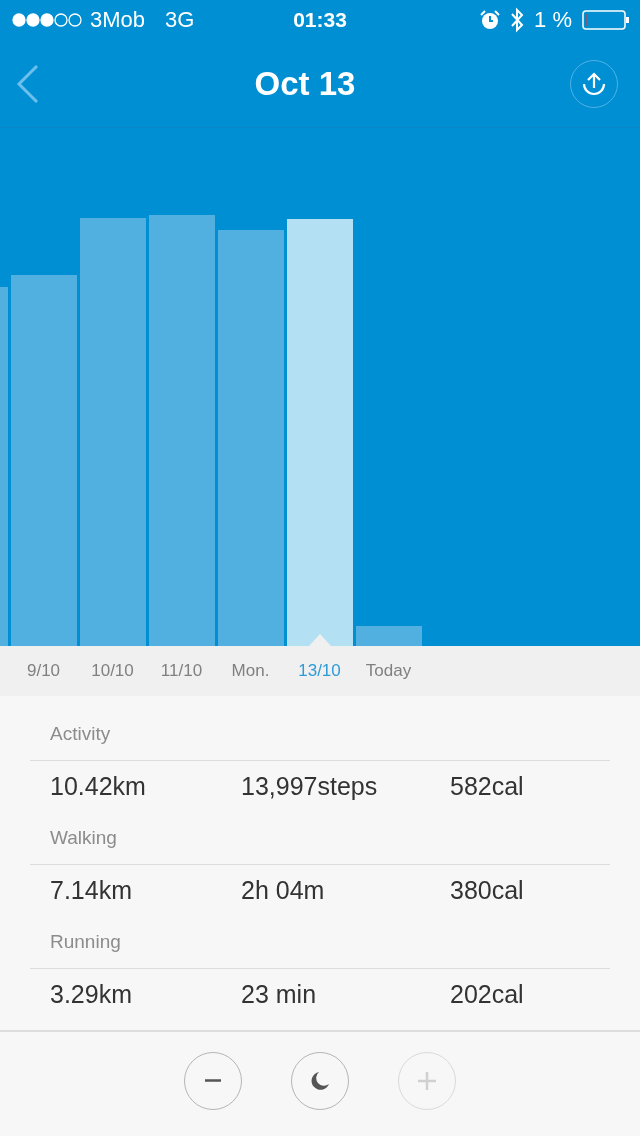 The image size is (640, 1136). What do you see at coordinates (388, 671) in the screenshot?
I see `date-label: Today` at bounding box center [388, 671].